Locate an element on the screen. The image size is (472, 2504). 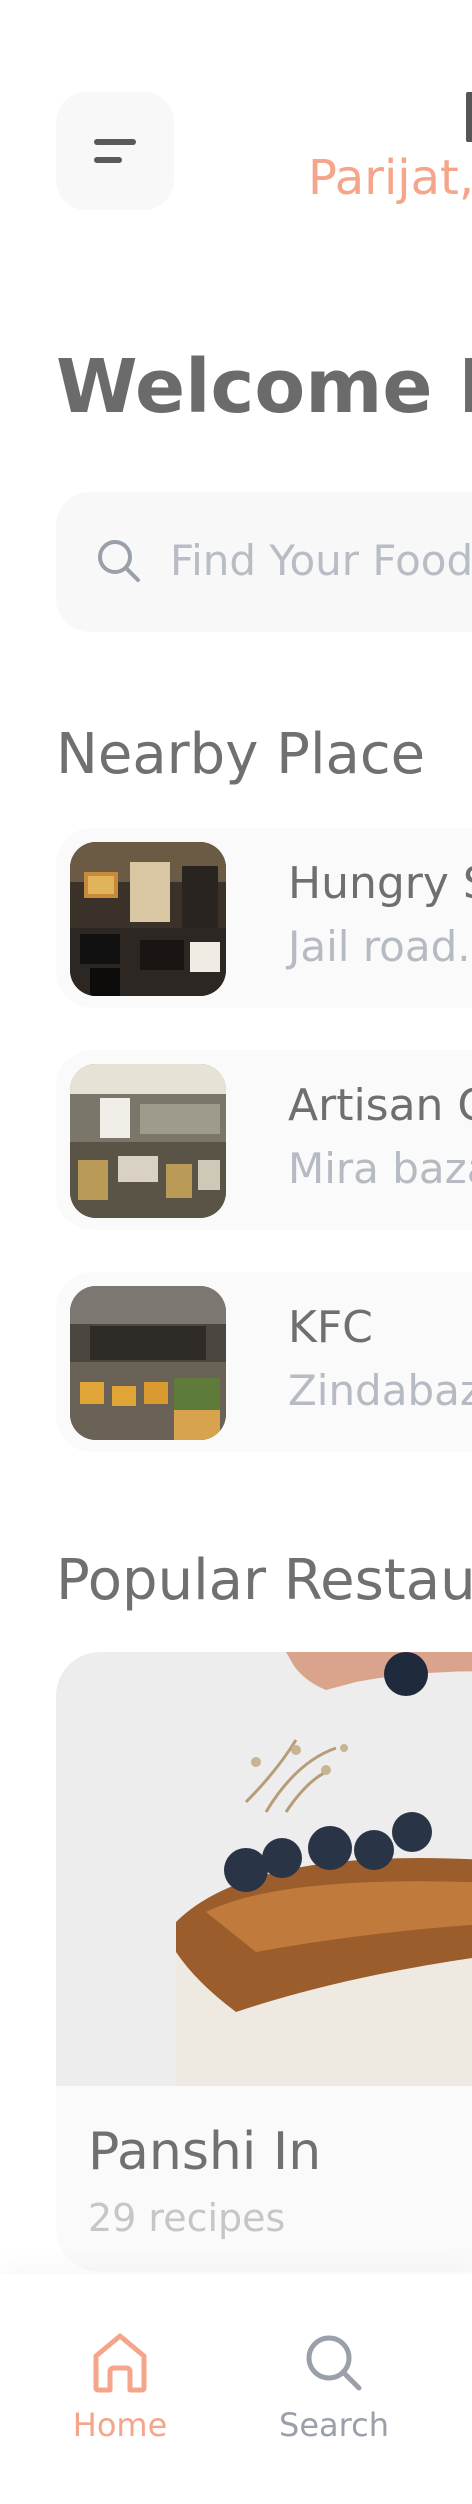
menu-icon is located at coordinates (115, 142).